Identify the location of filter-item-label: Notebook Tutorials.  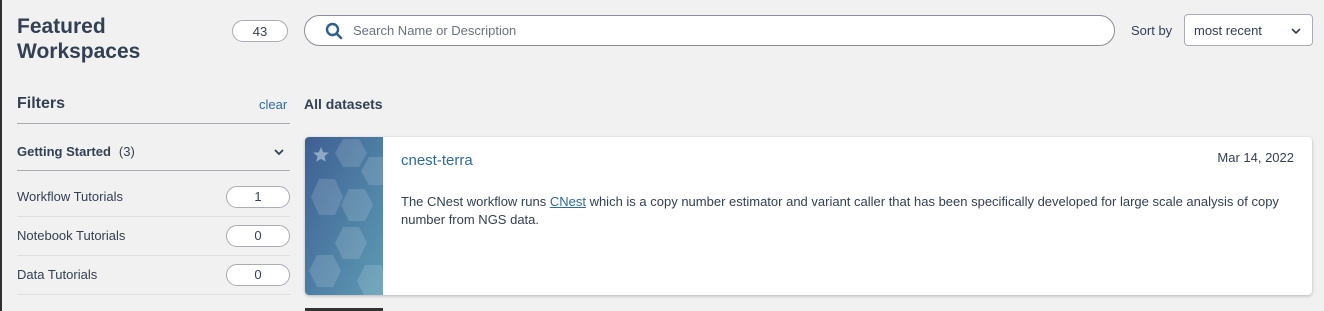
(71, 235).